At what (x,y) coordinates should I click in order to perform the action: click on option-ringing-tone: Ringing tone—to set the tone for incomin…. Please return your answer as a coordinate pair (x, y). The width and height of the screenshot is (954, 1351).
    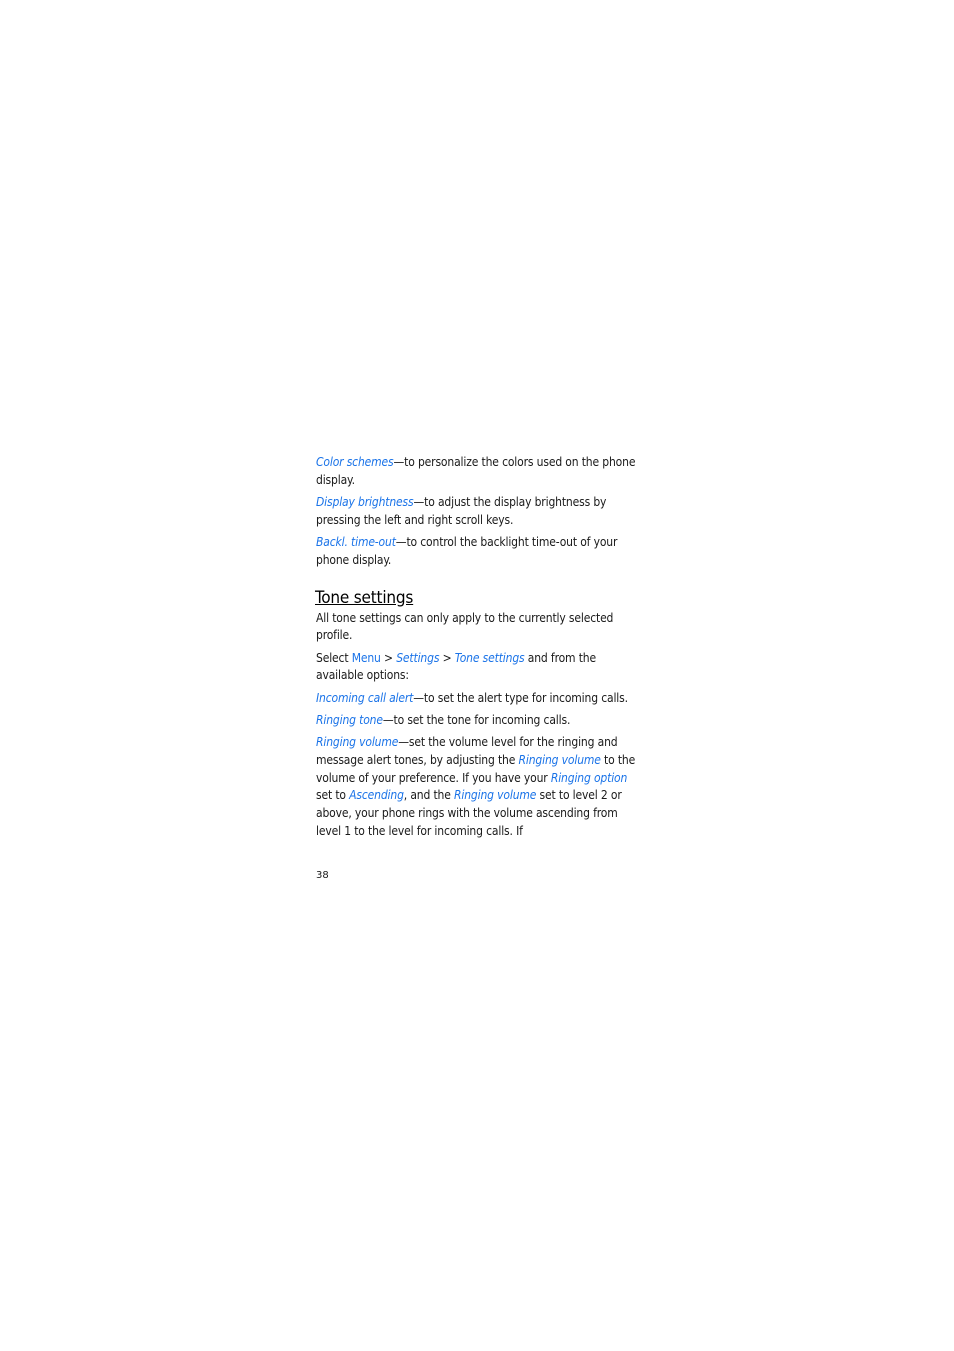
    Looking at the image, I should click on (477, 721).